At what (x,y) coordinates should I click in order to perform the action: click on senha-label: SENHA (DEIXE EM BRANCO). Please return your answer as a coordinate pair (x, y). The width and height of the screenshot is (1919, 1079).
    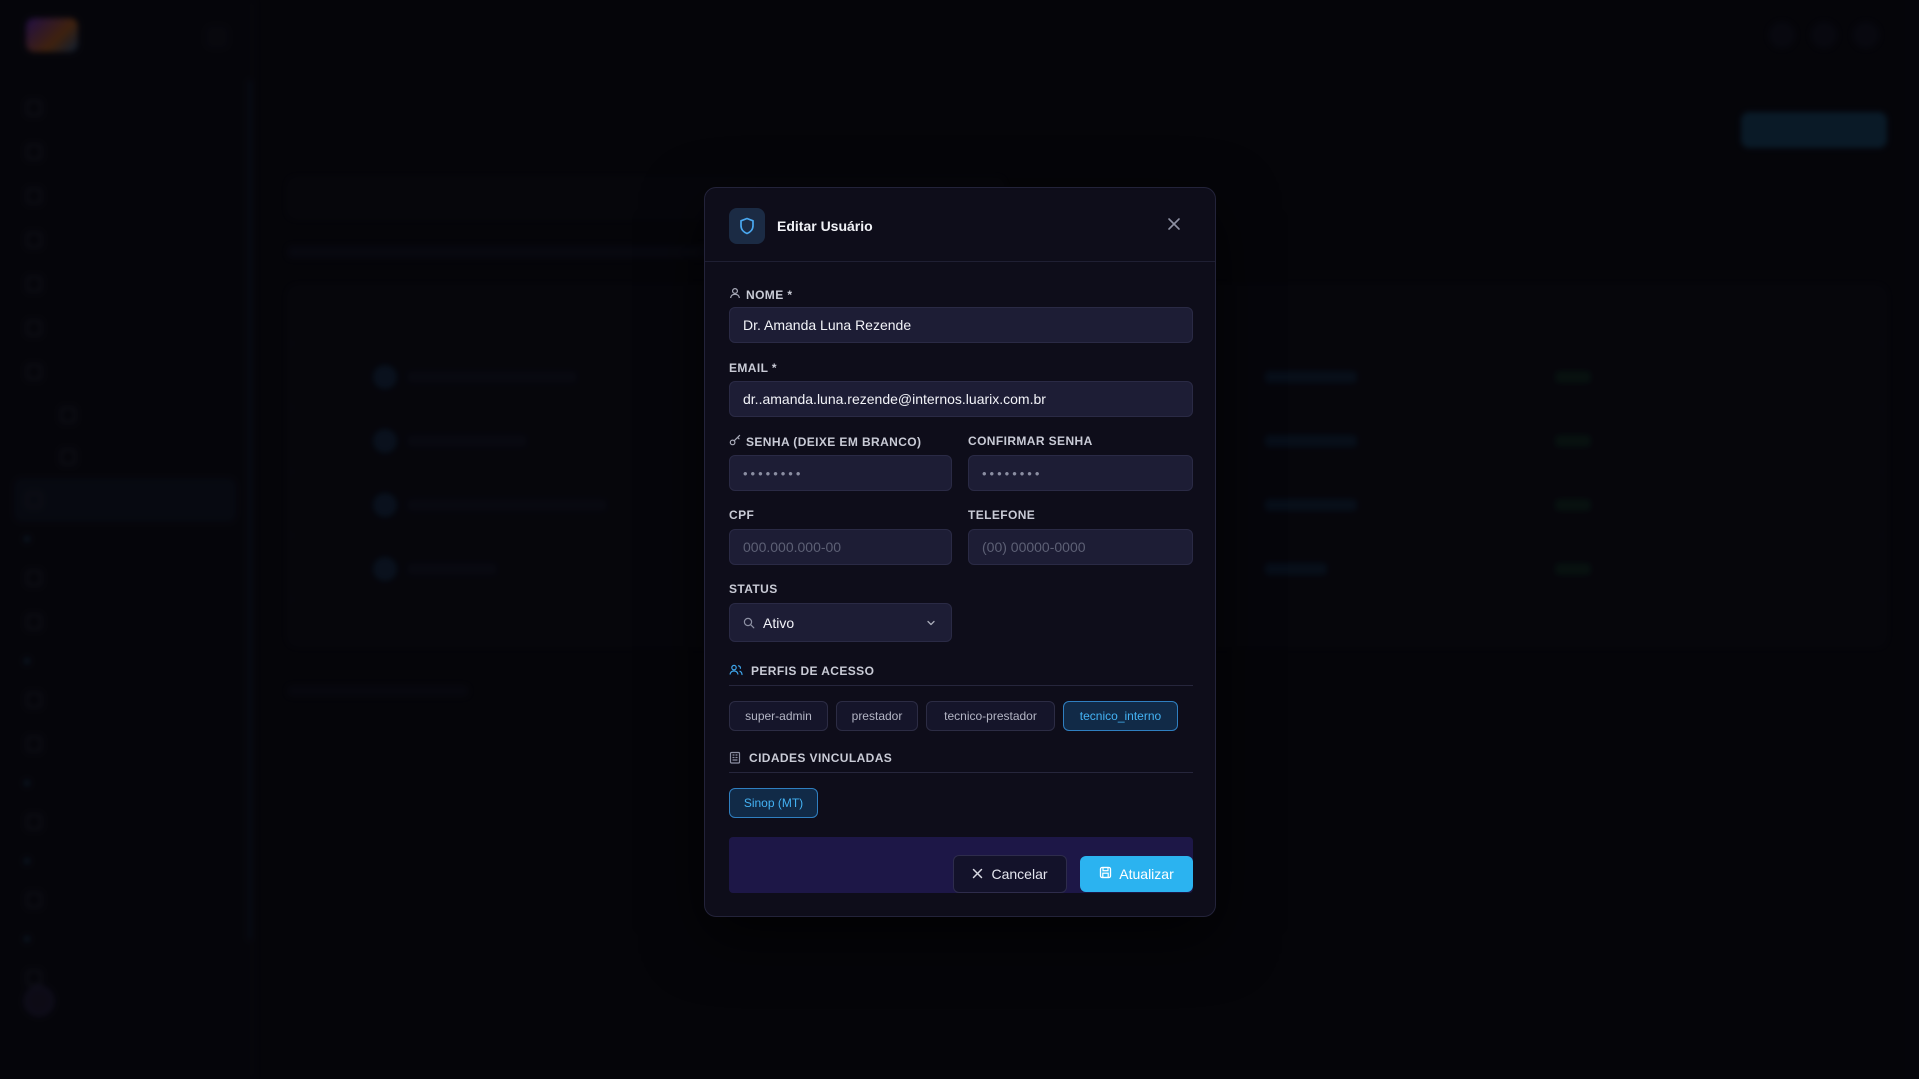
    Looking at the image, I should click on (825, 441).